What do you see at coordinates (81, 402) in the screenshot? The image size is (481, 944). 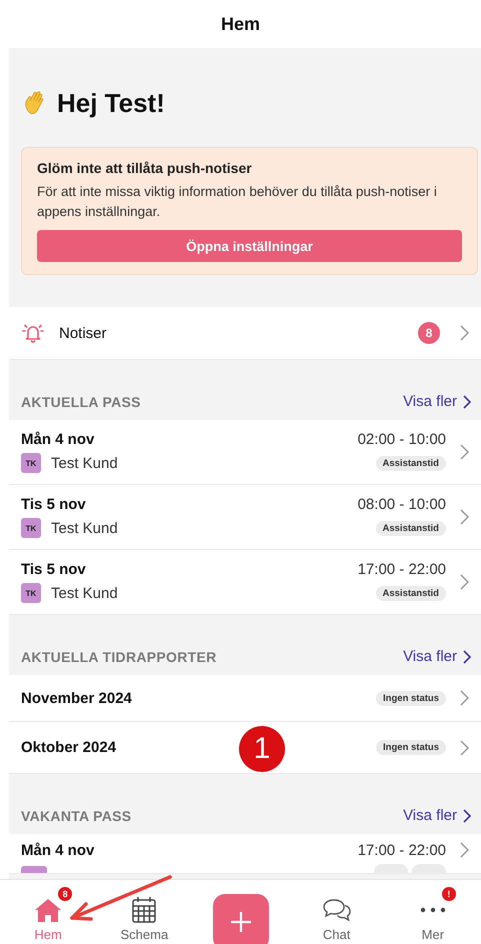 I see `section-heading: AKTUELLA PASS` at bounding box center [81, 402].